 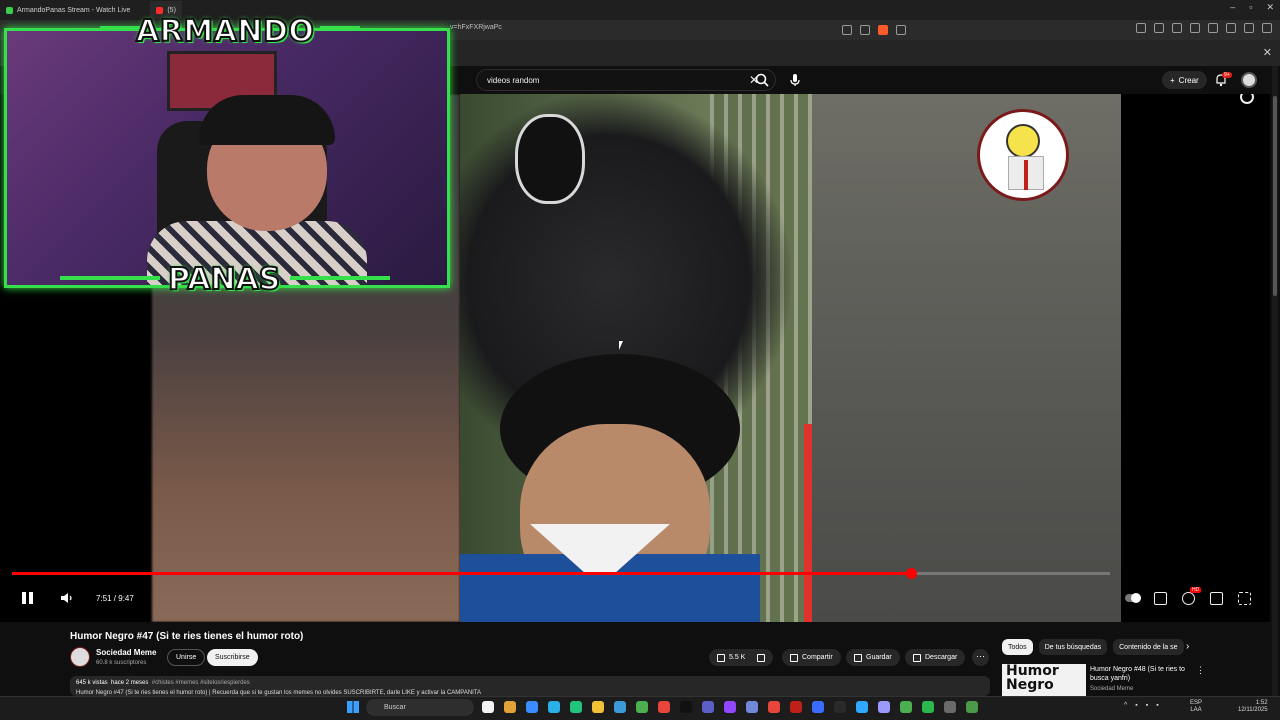 What do you see at coordinates (808, 523) in the screenshot?
I see `red-object` at bounding box center [808, 523].